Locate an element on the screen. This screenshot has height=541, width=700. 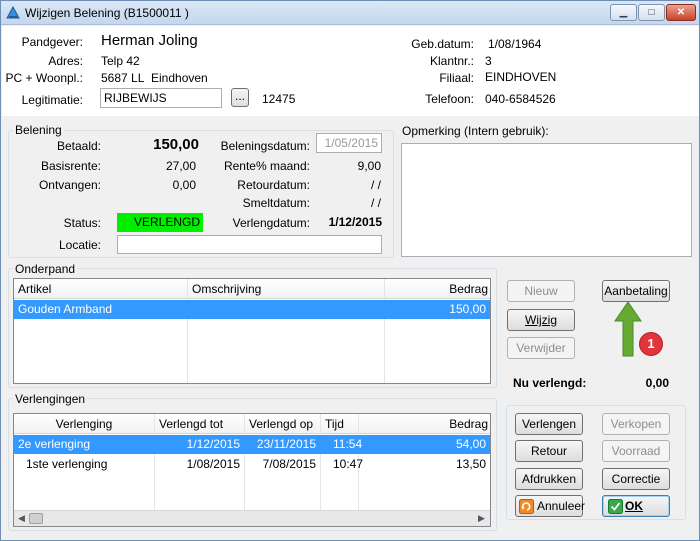
app-icon is located at coordinates (13, 12).